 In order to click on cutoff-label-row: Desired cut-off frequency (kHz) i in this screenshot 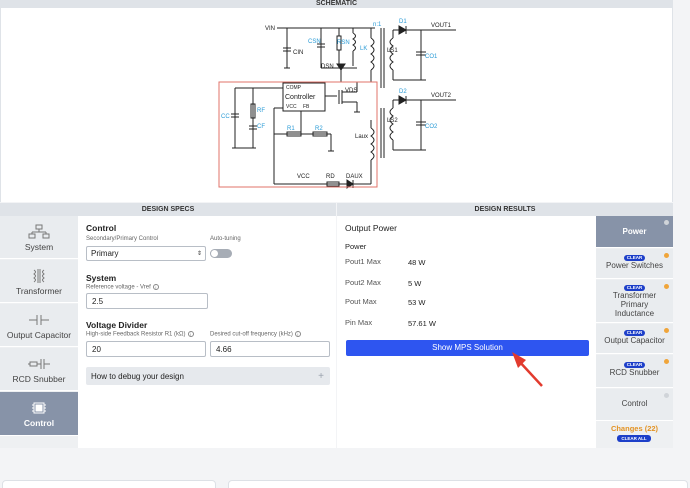, I will do `click(255, 334)`.